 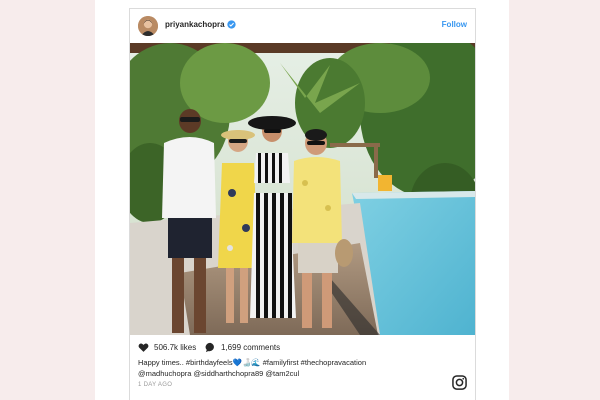 I want to click on post-header: priyankachopra Follow, so click(x=302, y=26).